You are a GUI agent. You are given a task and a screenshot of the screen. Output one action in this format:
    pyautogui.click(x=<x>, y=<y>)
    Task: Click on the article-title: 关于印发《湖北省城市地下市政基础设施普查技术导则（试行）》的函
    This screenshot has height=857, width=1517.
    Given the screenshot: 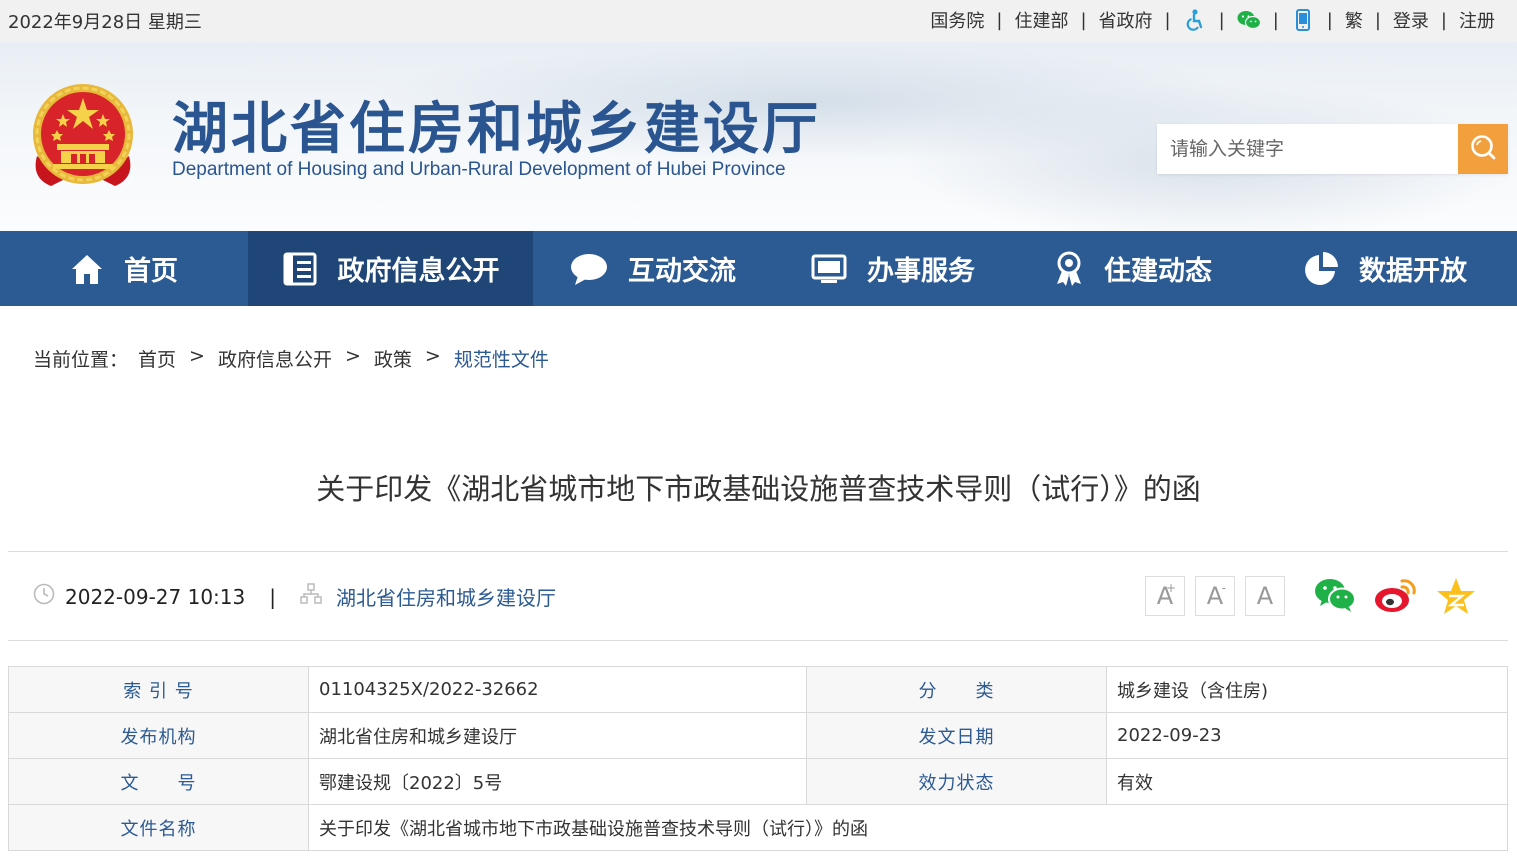 What is the action you would take?
    pyautogui.click(x=758, y=489)
    